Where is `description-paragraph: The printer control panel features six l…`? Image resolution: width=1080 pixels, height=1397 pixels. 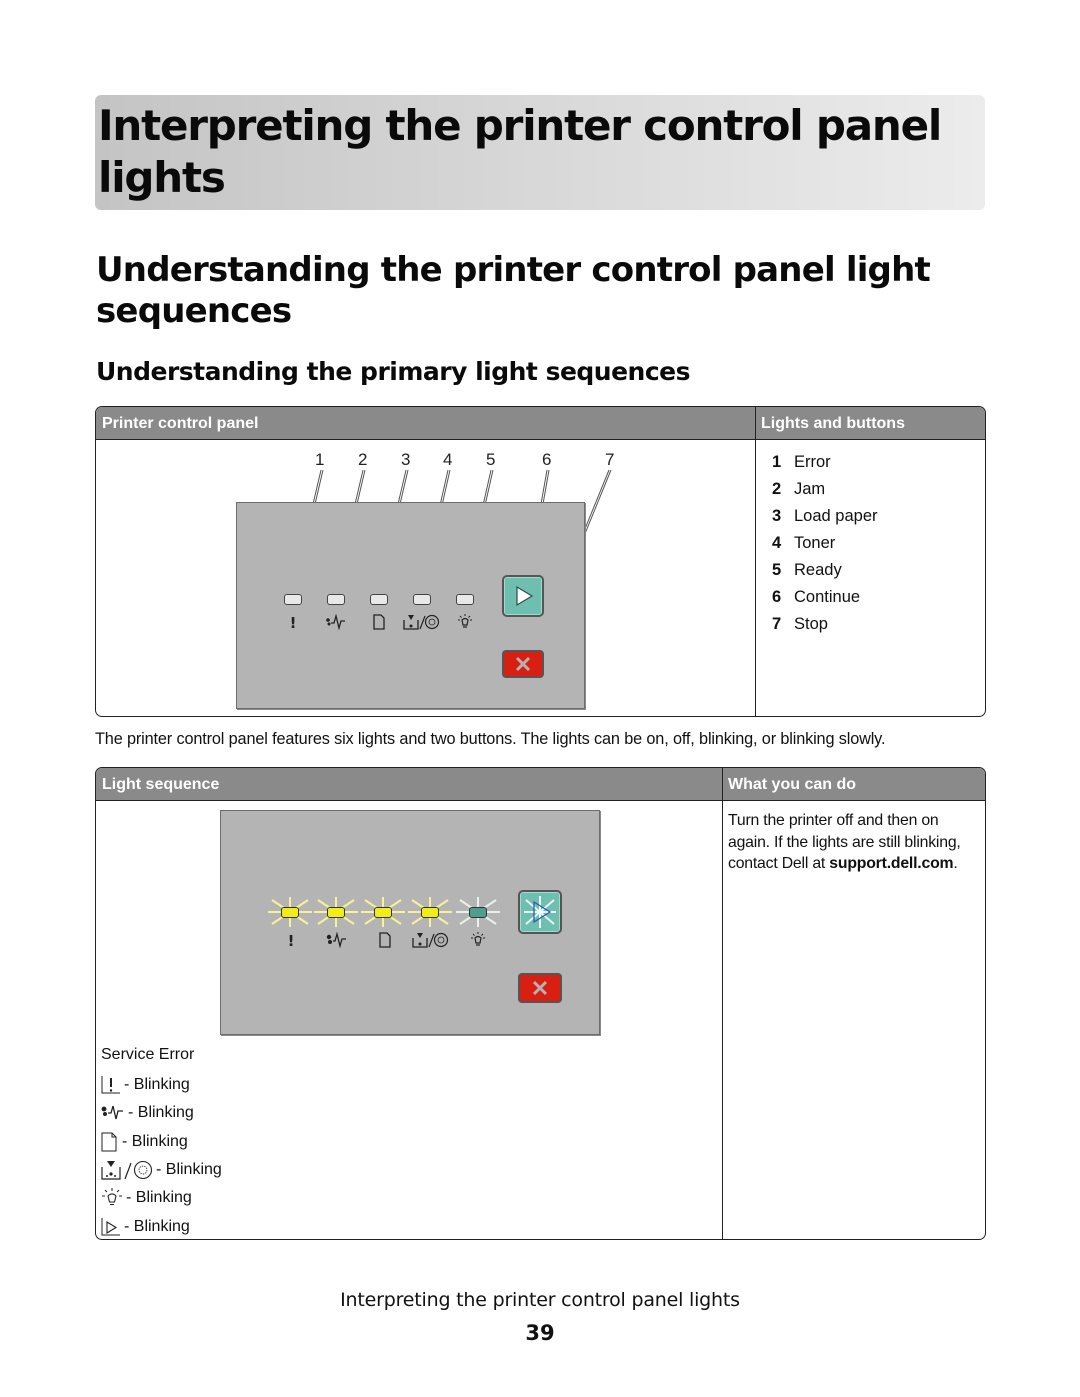 description-paragraph: The printer control panel features six l… is located at coordinates (490, 739).